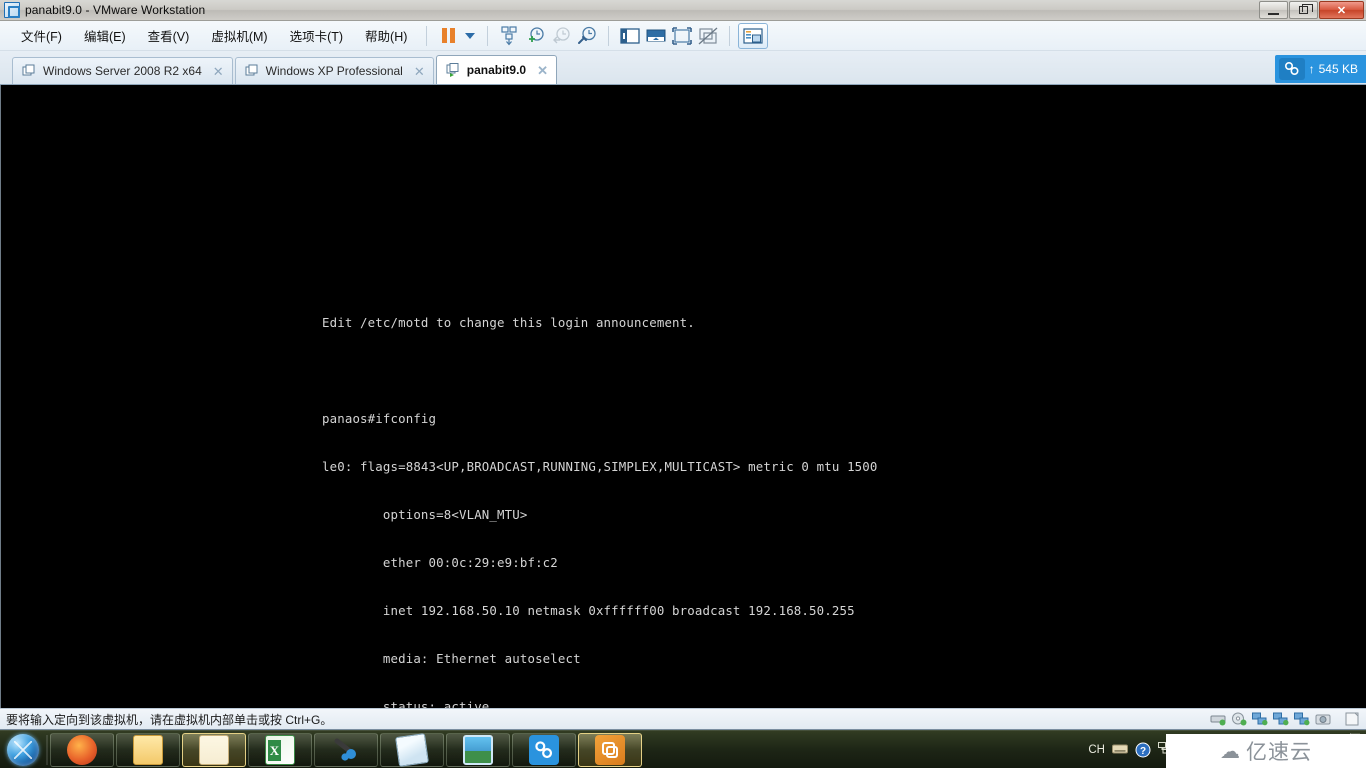 The height and width of the screenshot is (768, 1366). What do you see at coordinates (427, 35) in the screenshot?
I see `toolbar-divider` at bounding box center [427, 35].